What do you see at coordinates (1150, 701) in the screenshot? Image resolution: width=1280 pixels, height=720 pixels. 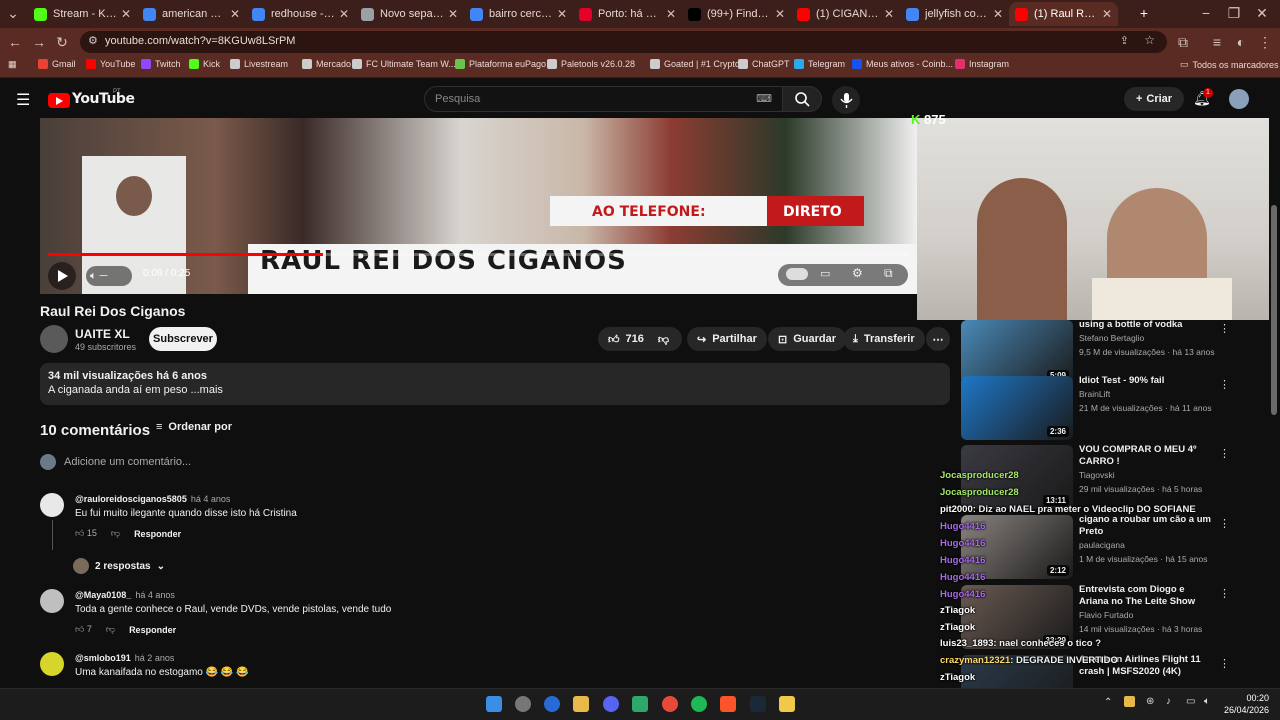 I see `tray-icon: ⊛` at bounding box center [1150, 701].